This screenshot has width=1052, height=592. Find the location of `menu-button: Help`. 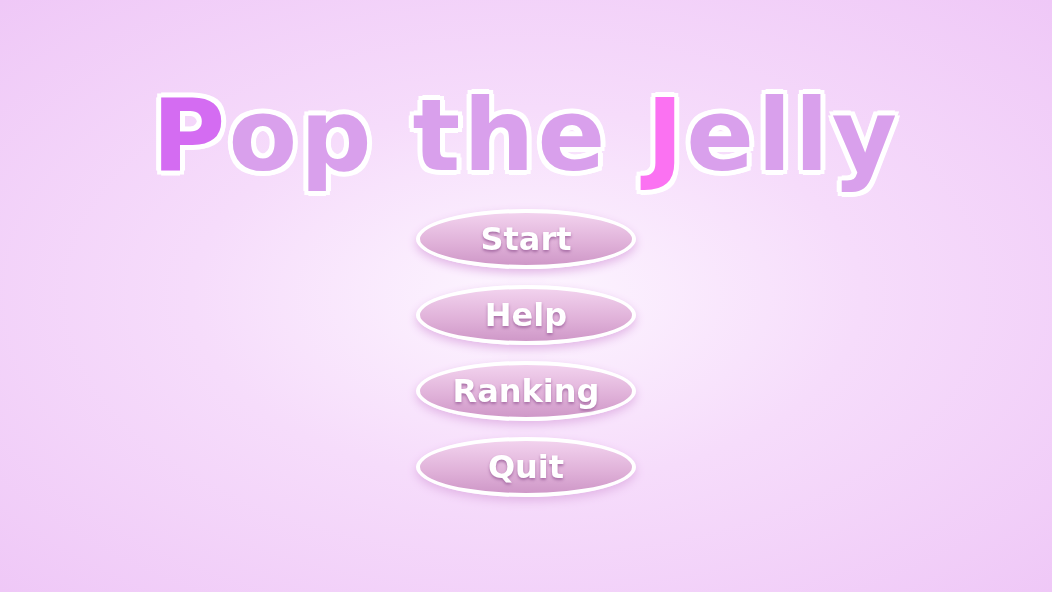

menu-button: Help is located at coordinates (526, 315).